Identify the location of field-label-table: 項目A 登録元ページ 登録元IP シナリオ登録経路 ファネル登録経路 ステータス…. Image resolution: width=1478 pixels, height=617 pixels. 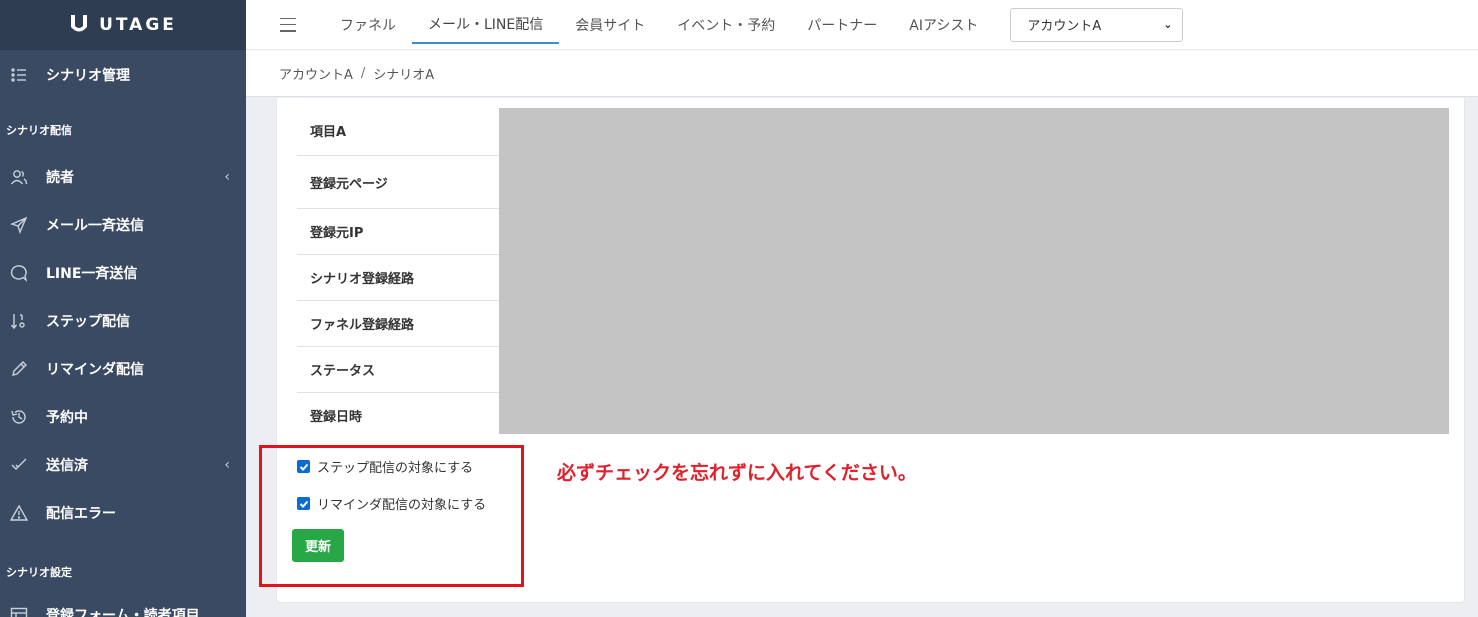
(398, 272).